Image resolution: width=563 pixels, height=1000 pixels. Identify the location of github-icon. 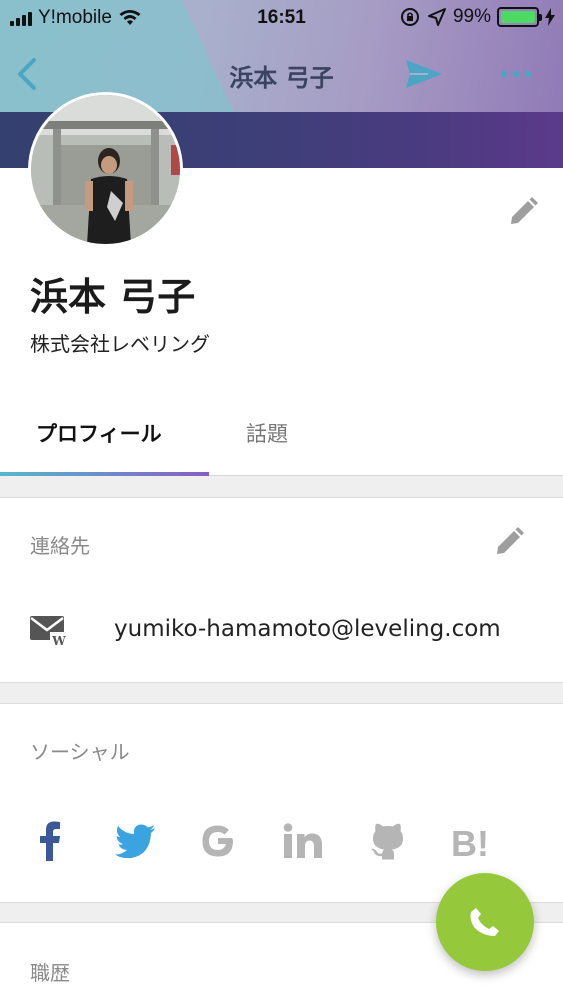
(388, 841).